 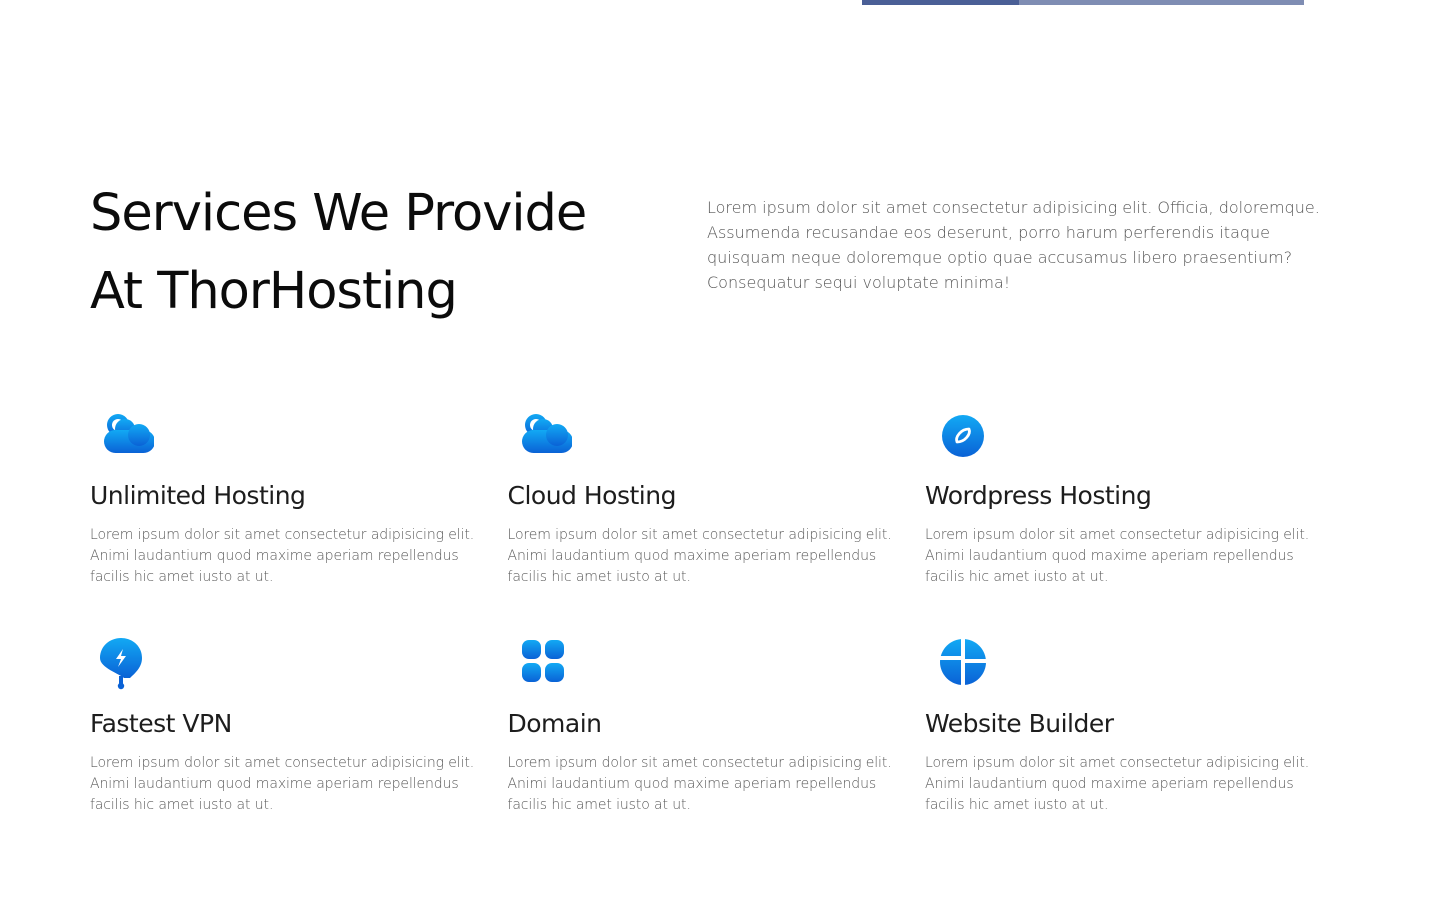 What do you see at coordinates (961, 664) in the screenshot?
I see `pie-chart-icon` at bounding box center [961, 664].